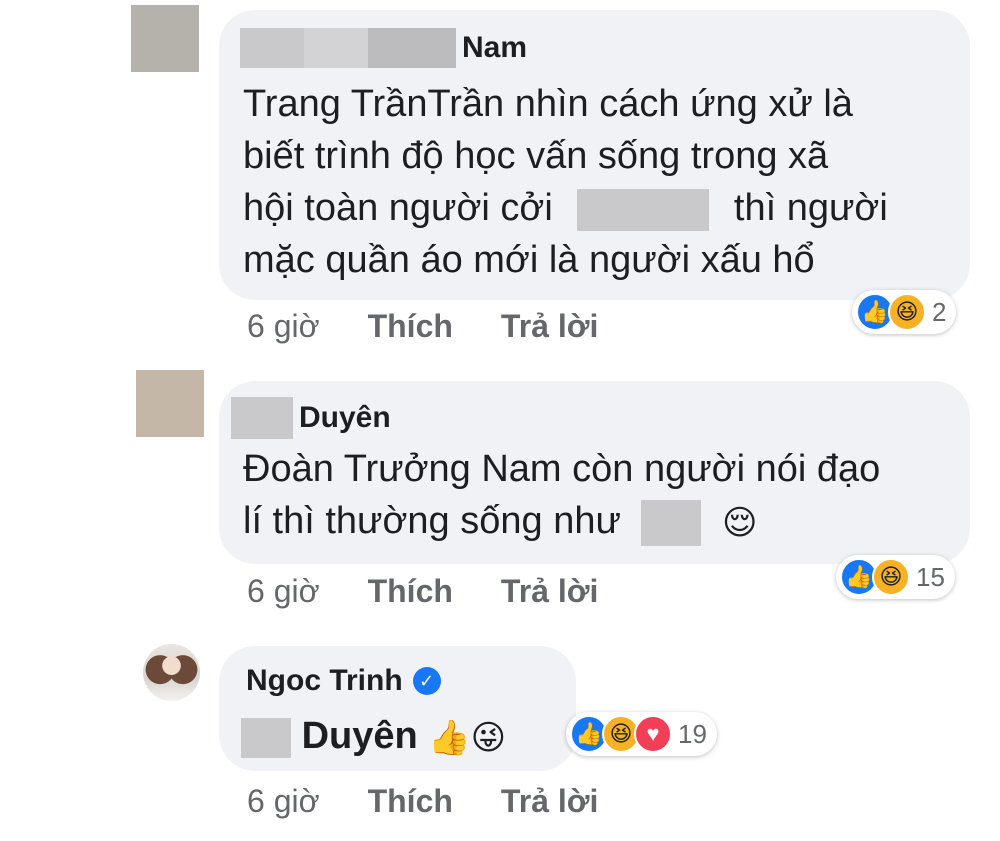 The height and width of the screenshot is (841, 1000). I want to click on comment-text: Duyên 👍😜, so click(373, 737).